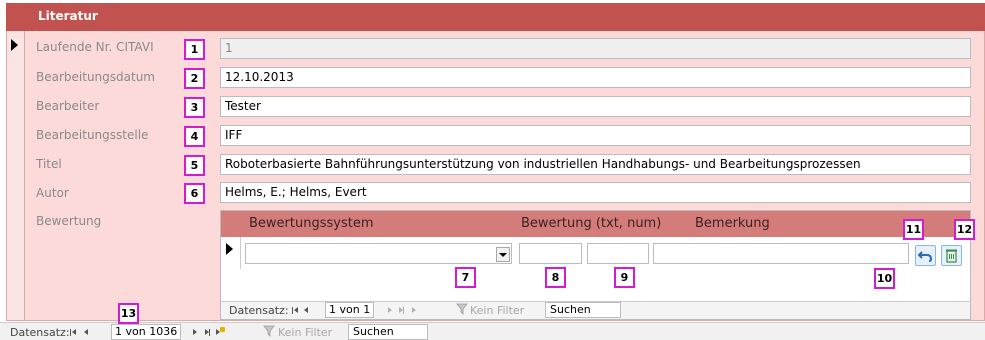 The image size is (985, 340). I want to click on filter-icon, so click(462, 309).